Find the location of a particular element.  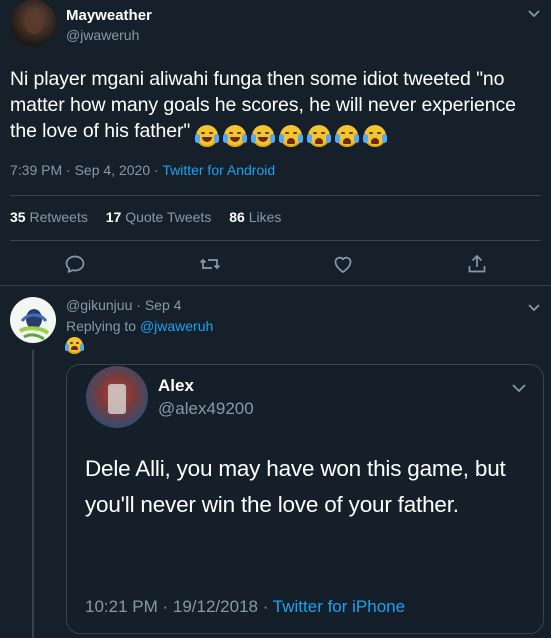

quoted-options-chevron-icon is located at coordinates (519, 387).